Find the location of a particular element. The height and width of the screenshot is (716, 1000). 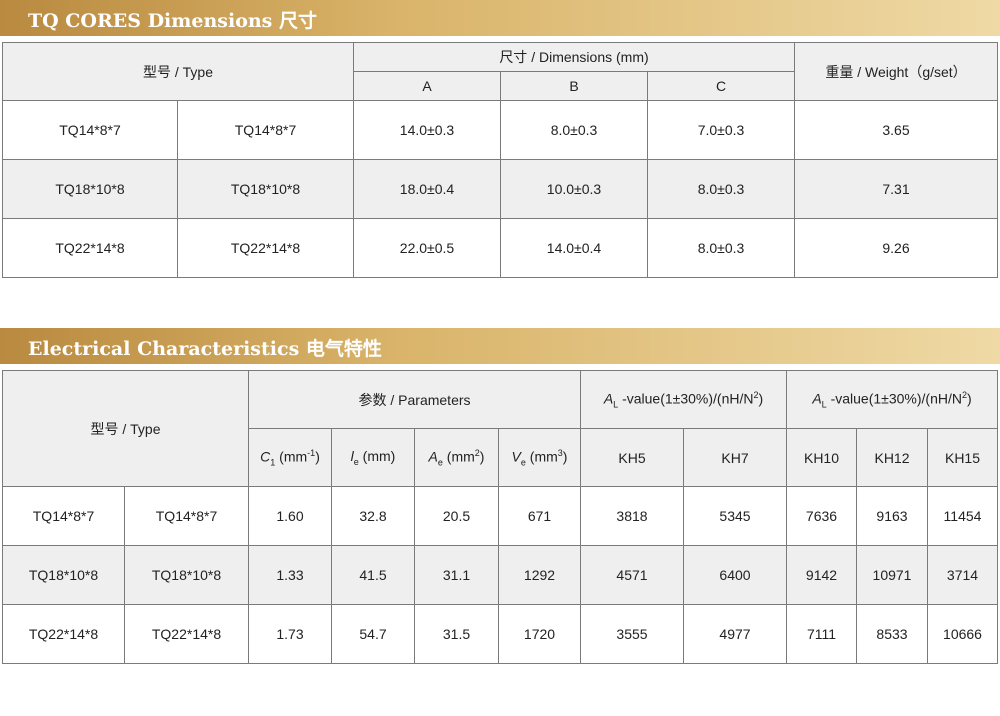

ve-cell: 671 is located at coordinates (539, 516).